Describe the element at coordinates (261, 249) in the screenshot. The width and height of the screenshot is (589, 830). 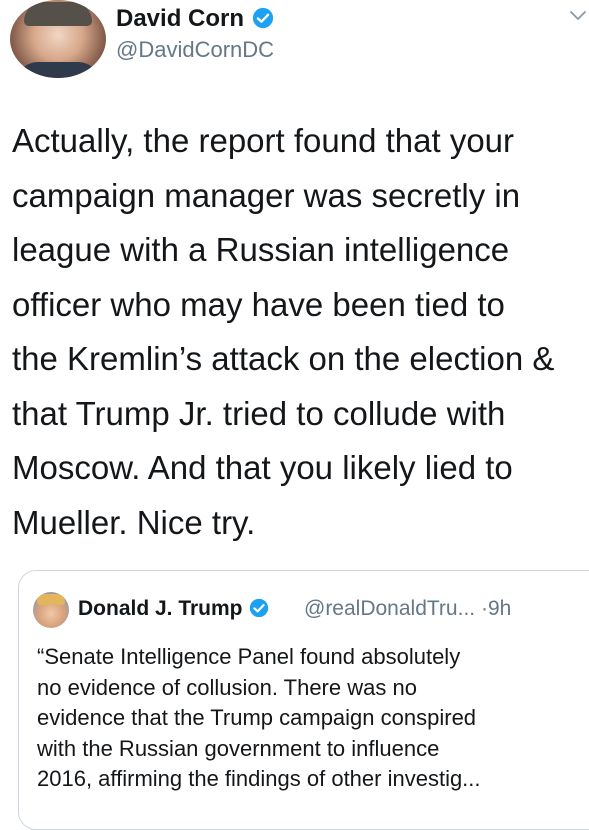
I see `tweet-text-line: league with a Russian intelligence` at that location.